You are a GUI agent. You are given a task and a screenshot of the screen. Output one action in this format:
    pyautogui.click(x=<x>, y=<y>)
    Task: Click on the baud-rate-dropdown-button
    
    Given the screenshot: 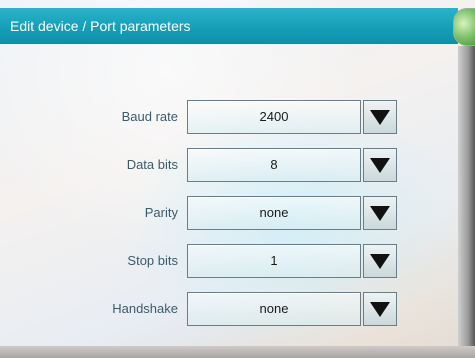 What is the action you would take?
    pyautogui.click(x=380, y=117)
    